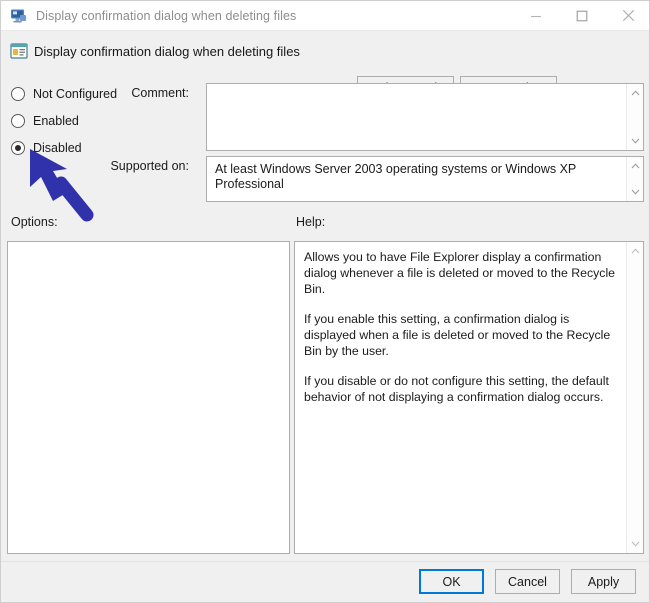 This screenshot has width=650, height=603. I want to click on ok-button: OK, so click(451, 581).